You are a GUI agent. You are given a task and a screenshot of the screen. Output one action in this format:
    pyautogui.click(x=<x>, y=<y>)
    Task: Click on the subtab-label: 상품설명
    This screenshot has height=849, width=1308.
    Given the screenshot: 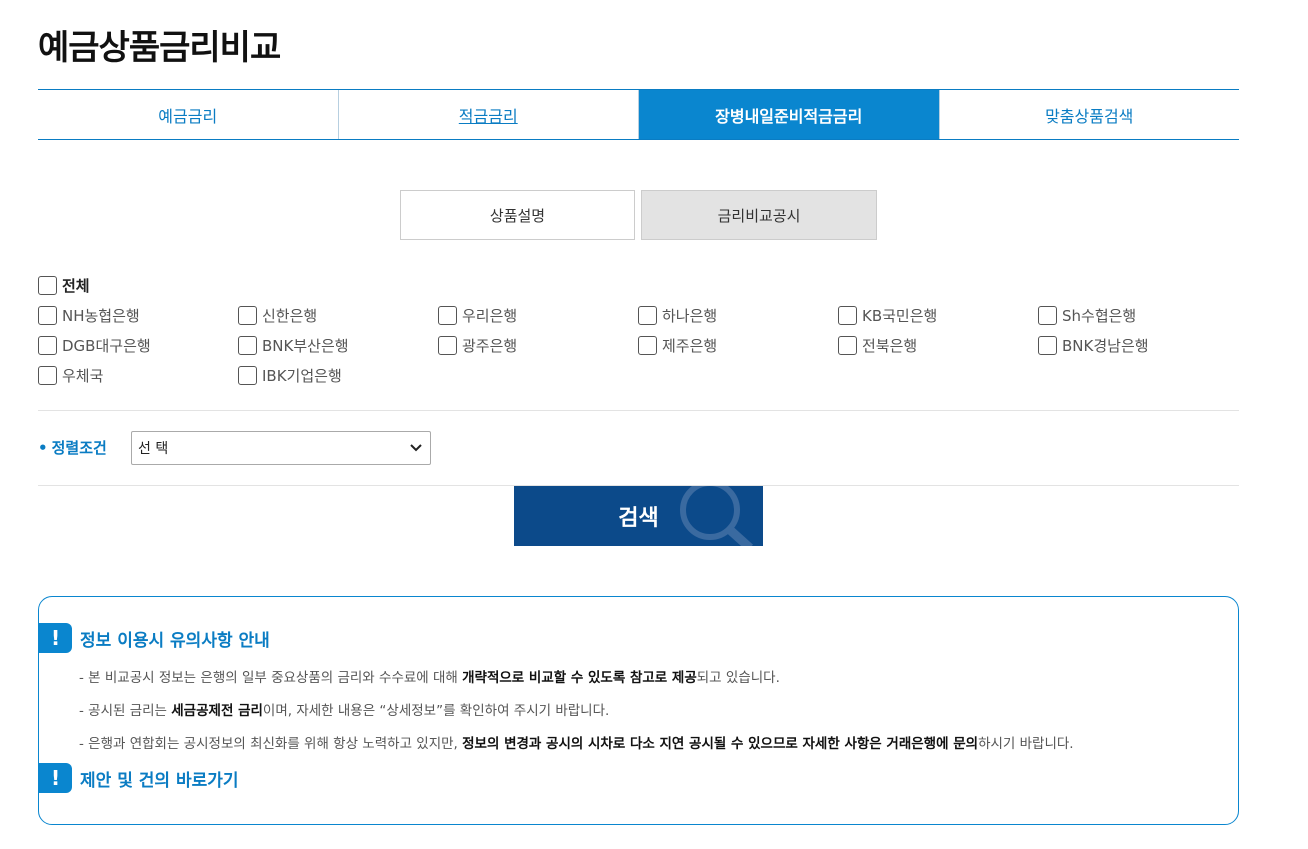 What is the action you would take?
    pyautogui.click(x=517, y=215)
    